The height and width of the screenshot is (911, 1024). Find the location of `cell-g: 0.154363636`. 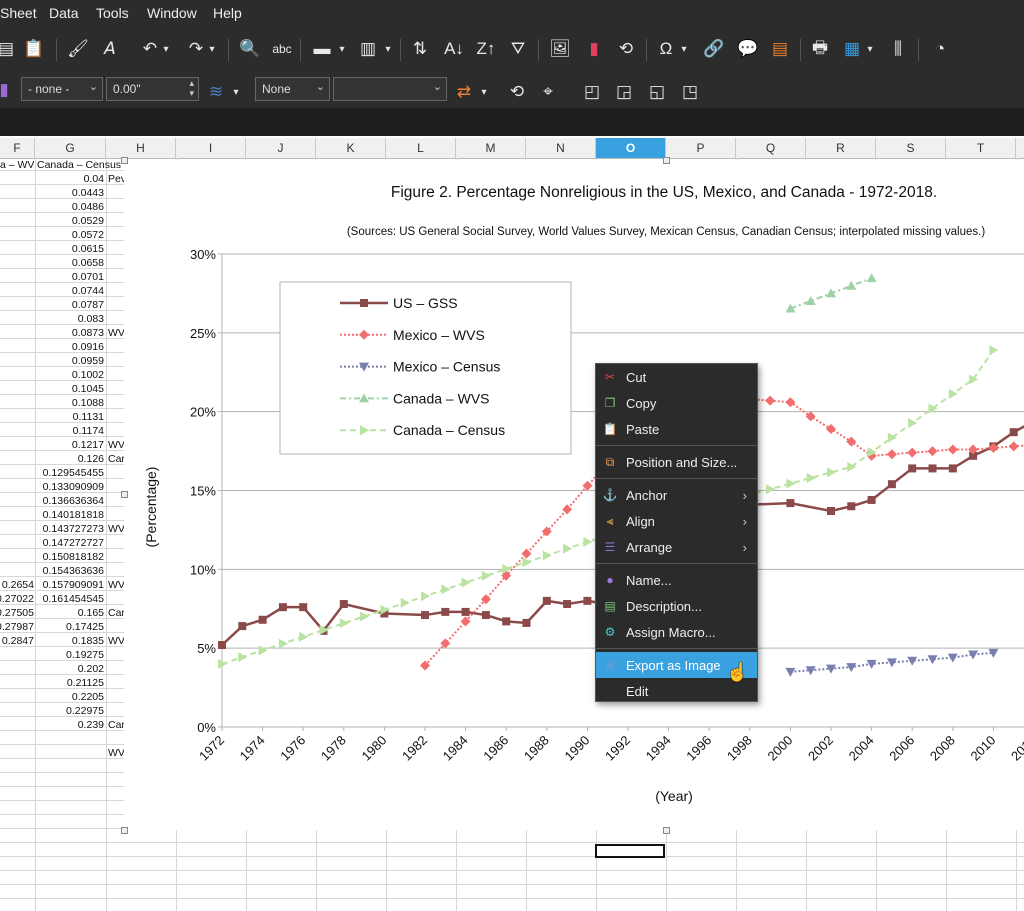

cell-g: 0.154363636 is located at coordinates (70, 571).